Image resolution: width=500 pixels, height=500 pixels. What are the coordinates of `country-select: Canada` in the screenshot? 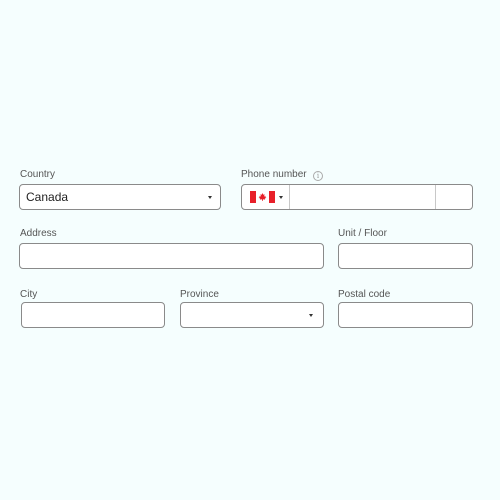 It's located at (120, 197).